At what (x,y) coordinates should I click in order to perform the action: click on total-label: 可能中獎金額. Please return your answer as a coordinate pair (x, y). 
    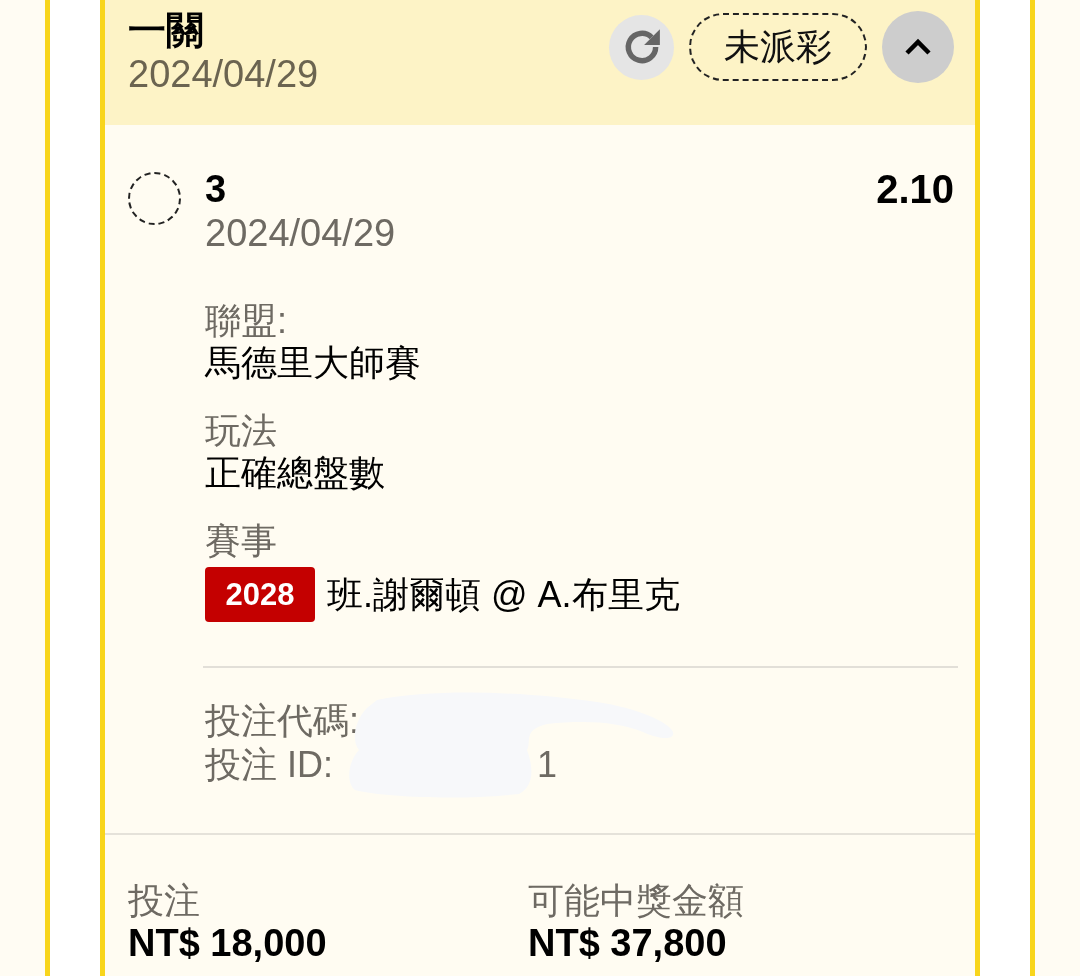
    Looking at the image, I should click on (636, 901).